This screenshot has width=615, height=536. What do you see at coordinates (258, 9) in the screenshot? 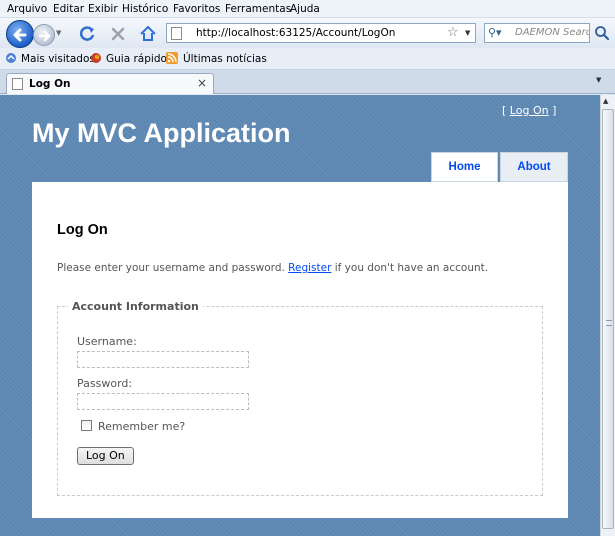
I see `menu-ferramentas: Ferramentas` at bounding box center [258, 9].